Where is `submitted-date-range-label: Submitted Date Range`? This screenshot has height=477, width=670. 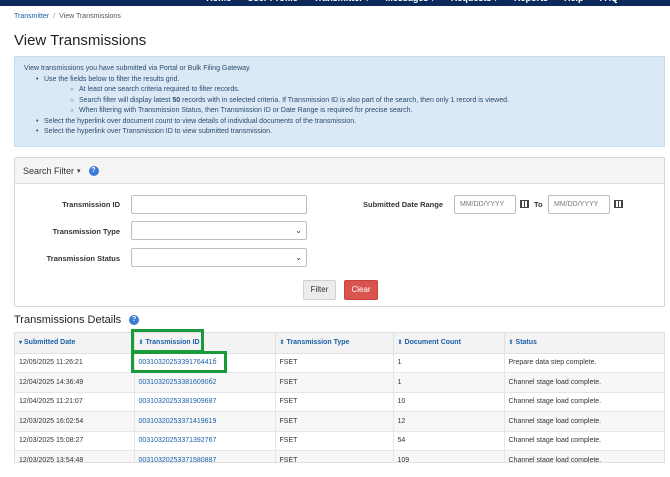
submitted-date-range-label: Submitted Date Range is located at coordinates (402, 204).